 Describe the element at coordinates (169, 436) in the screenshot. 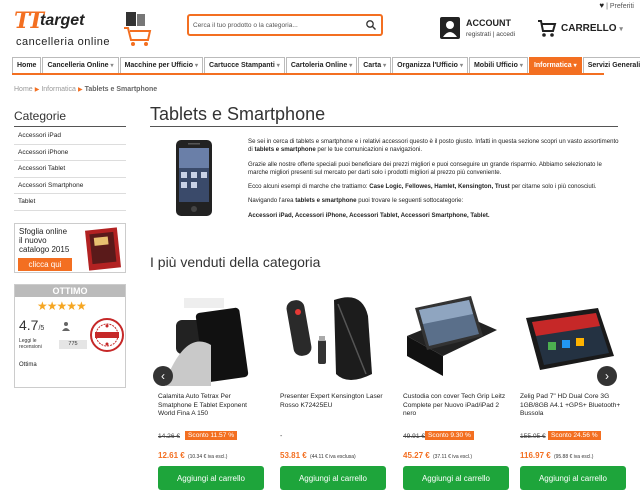

I see `product-old-price: 14.26 €` at that location.